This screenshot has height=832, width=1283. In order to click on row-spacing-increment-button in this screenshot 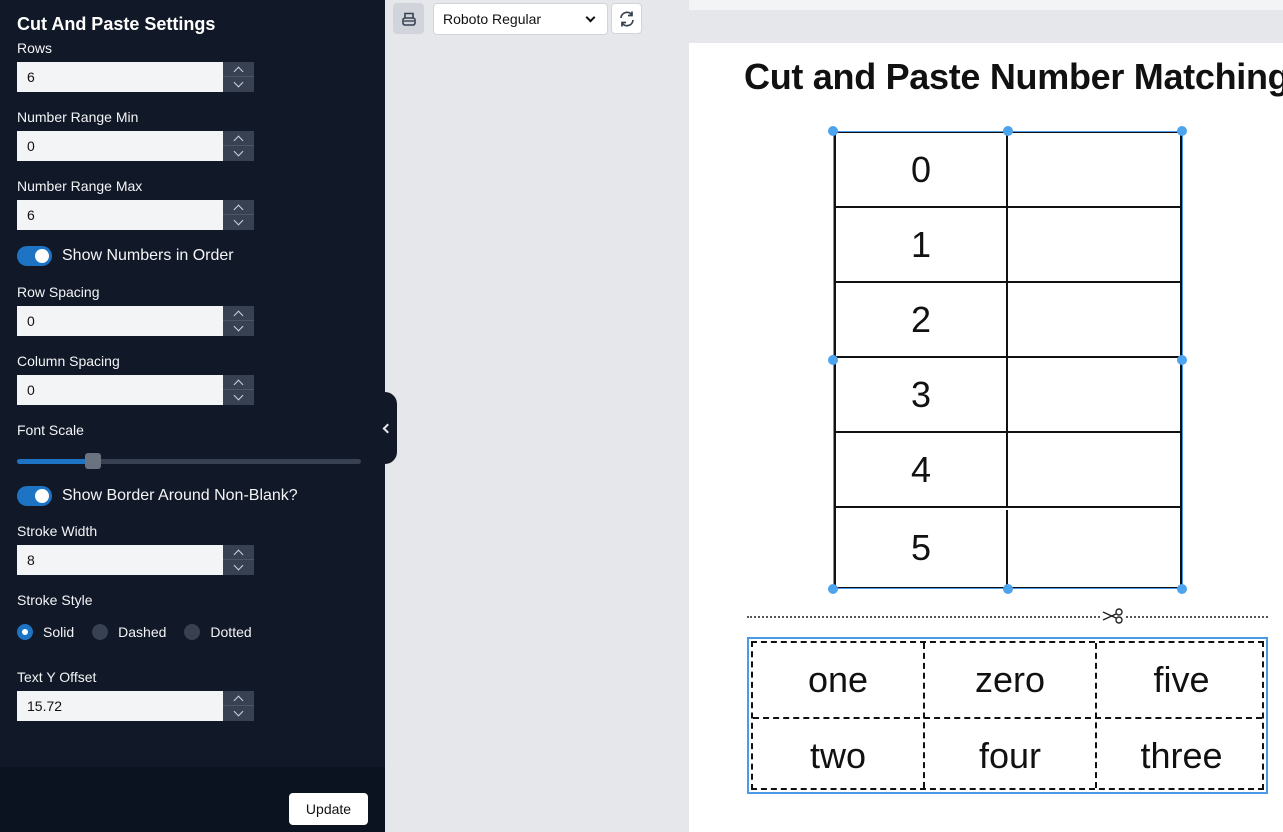, I will do `click(238, 313)`.